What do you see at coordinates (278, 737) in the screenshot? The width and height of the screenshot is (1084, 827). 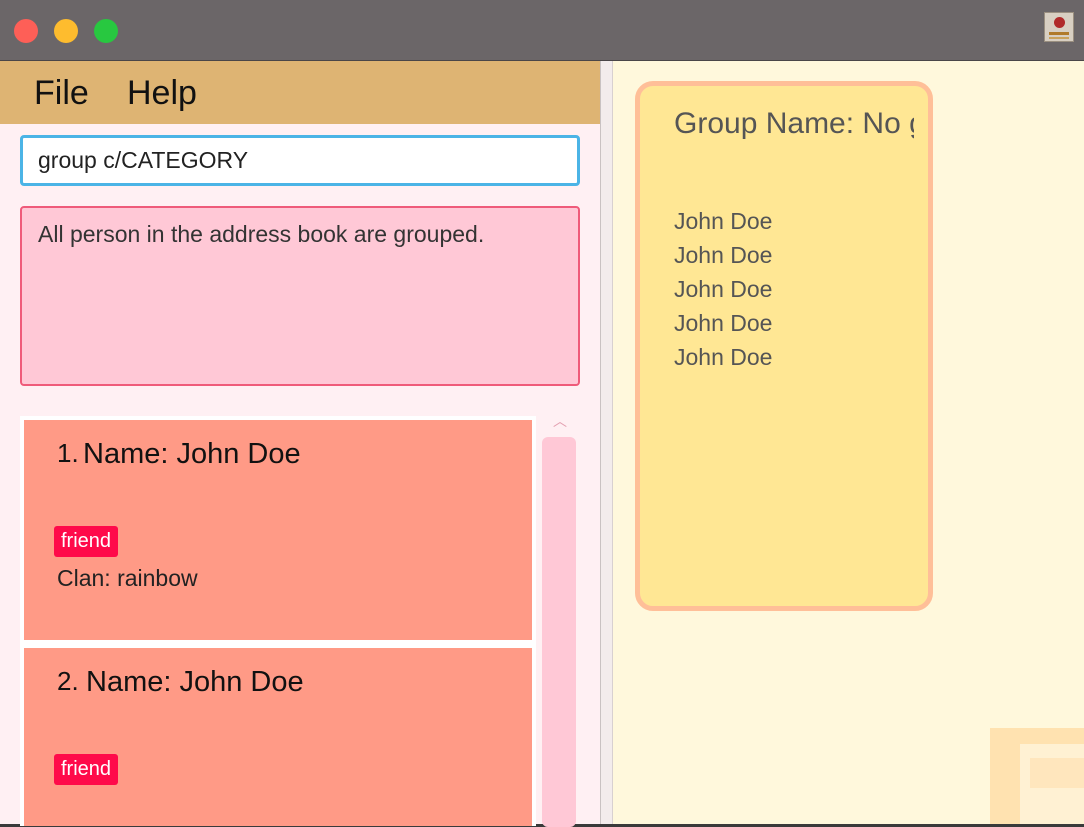 I see `person-card: 2. Name: John Doe friend` at bounding box center [278, 737].